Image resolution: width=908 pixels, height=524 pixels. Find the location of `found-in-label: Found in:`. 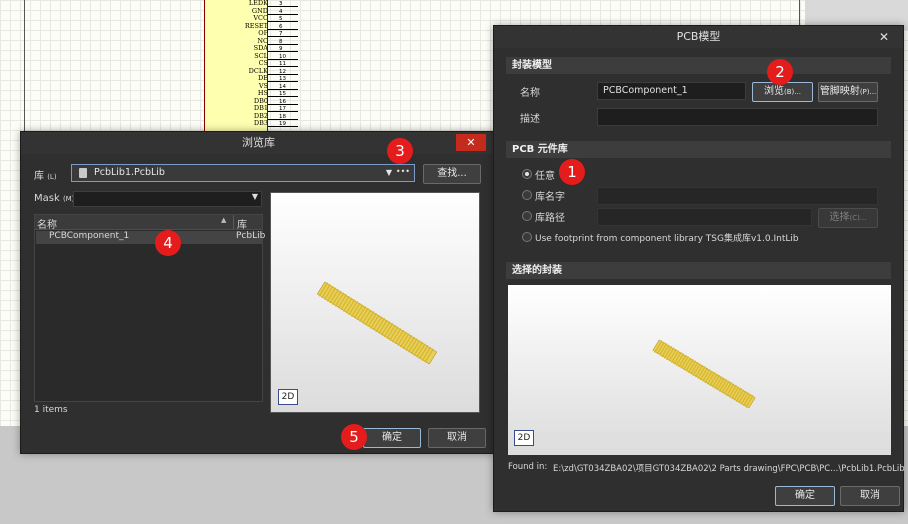

found-in-label: Found in: is located at coordinates (528, 467).